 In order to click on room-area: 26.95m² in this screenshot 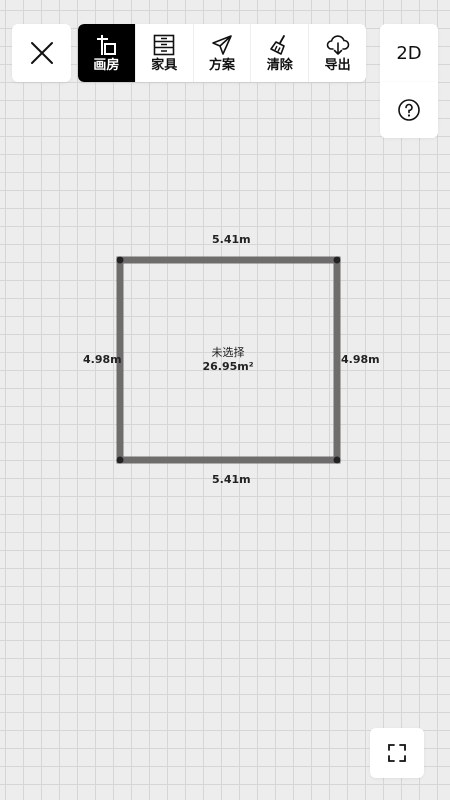, I will do `click(228, 366)`.